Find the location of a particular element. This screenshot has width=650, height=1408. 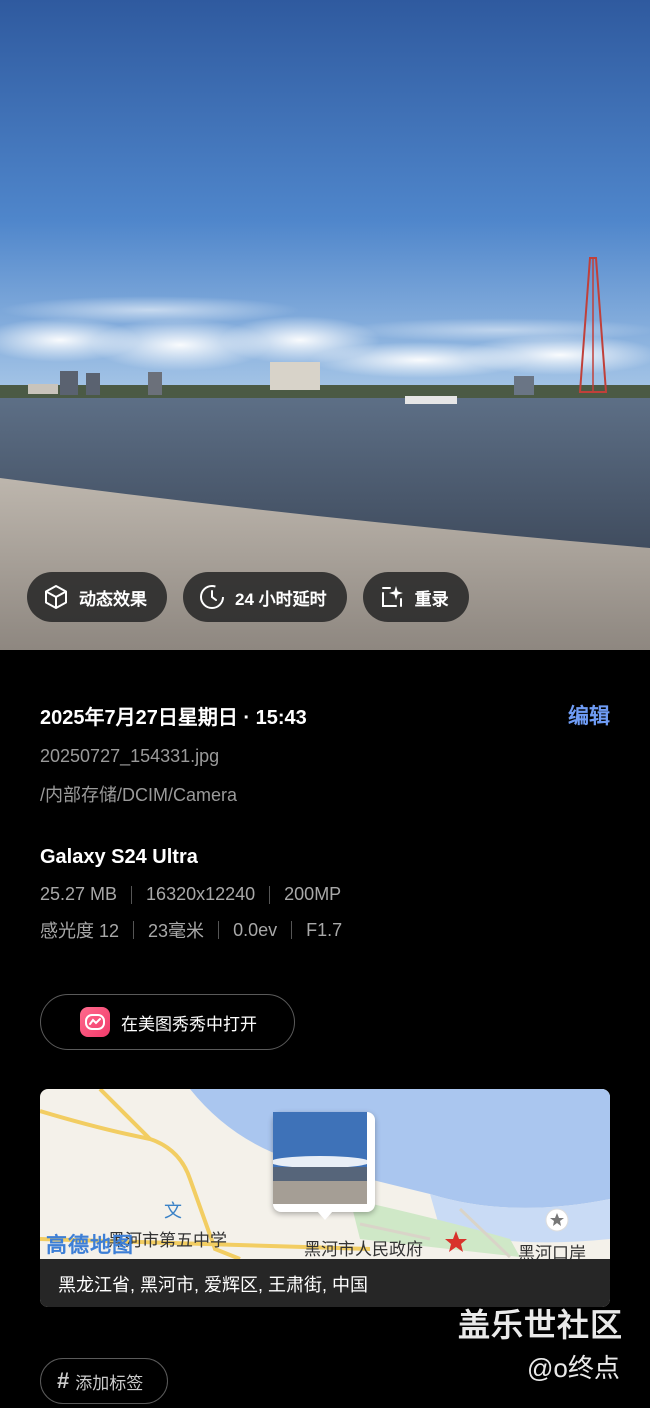

timelapse-button: 24 小时延时 is located at coordinates (265, 597).